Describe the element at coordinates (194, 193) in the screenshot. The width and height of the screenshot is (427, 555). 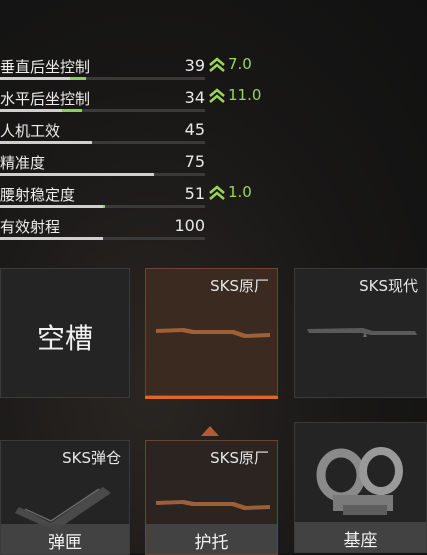
I see `stat-value: 51` at that location.